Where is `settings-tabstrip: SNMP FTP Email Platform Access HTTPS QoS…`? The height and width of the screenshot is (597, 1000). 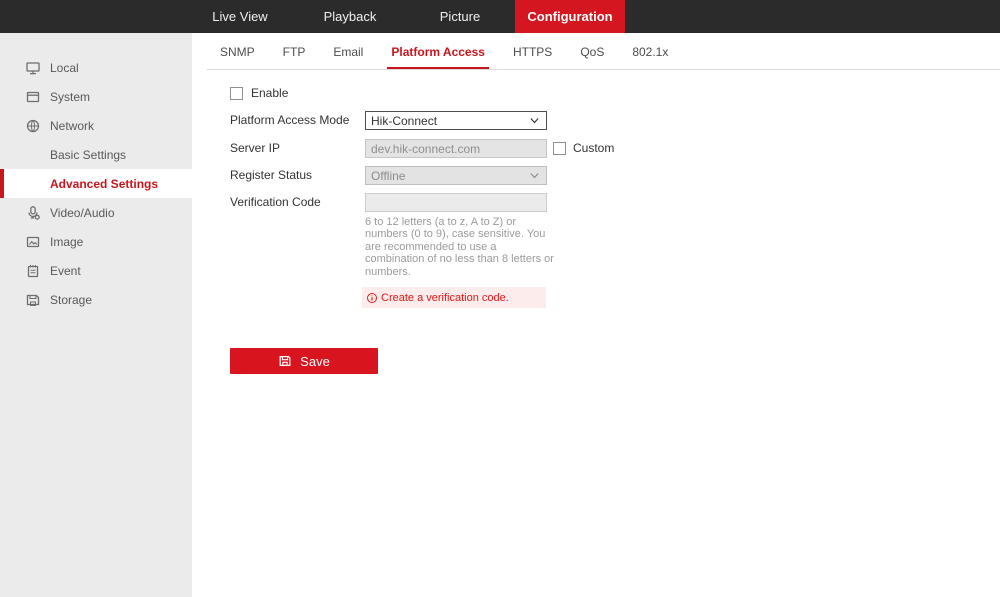 settings-tabstrip: SNMP FTP Email Platform Access HTTPS QoS… is located at coordinates (603, 51).